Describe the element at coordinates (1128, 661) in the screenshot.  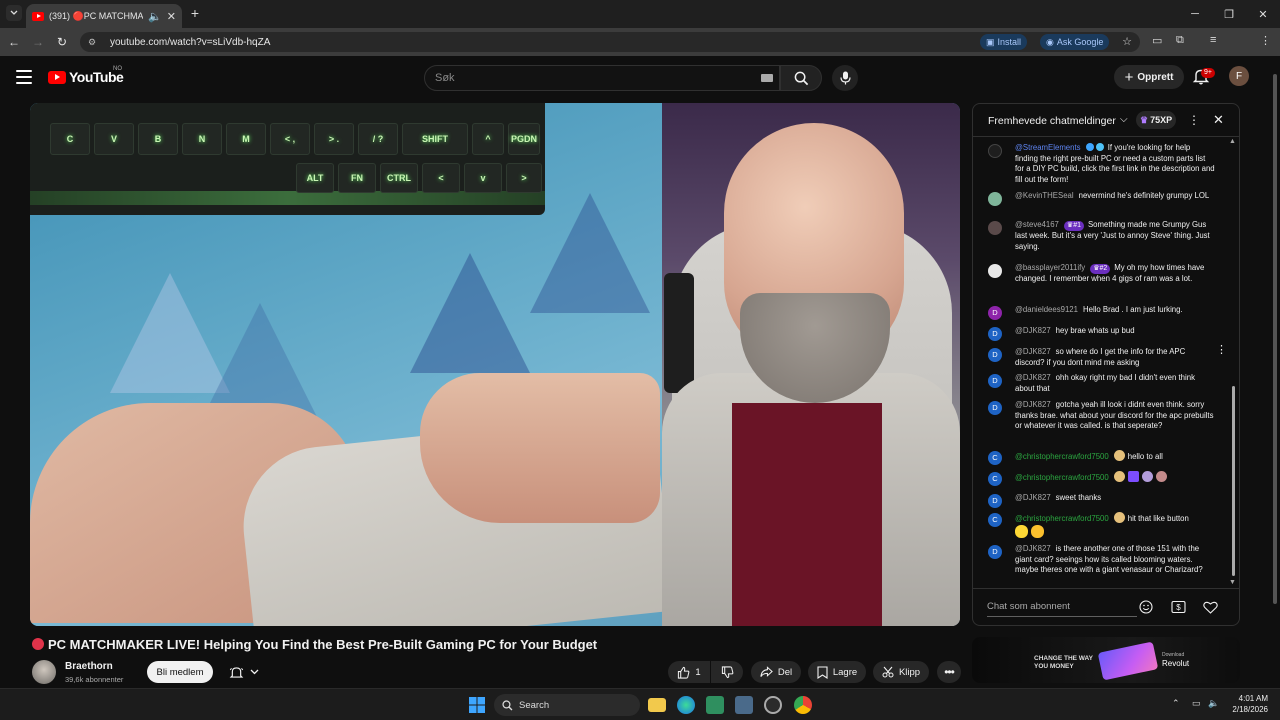
I see `ad-card-image` at that location.